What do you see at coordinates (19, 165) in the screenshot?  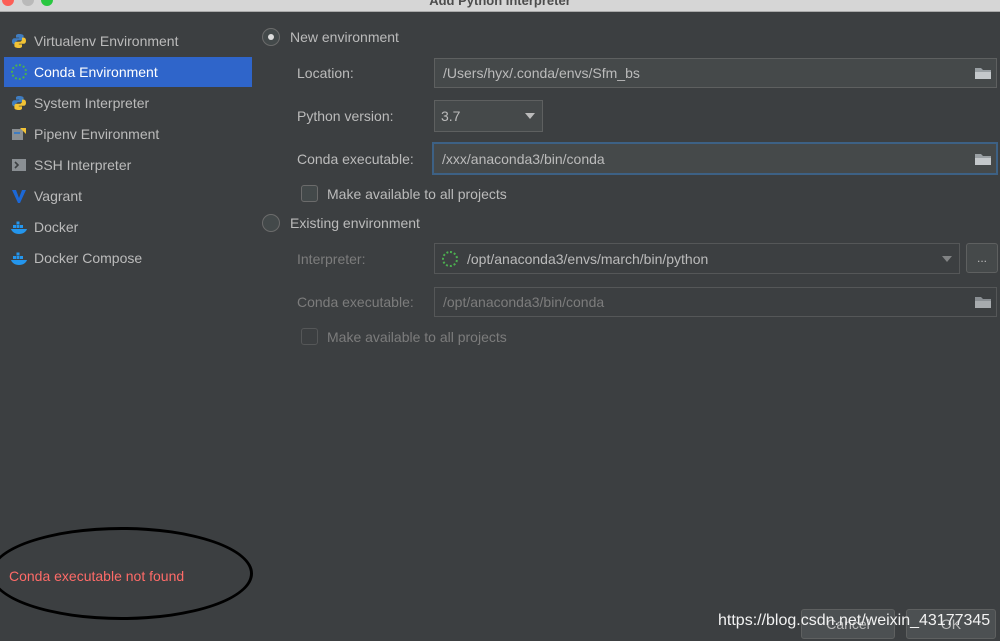 I see `terminal-icon` at bounding box center [19, 165].